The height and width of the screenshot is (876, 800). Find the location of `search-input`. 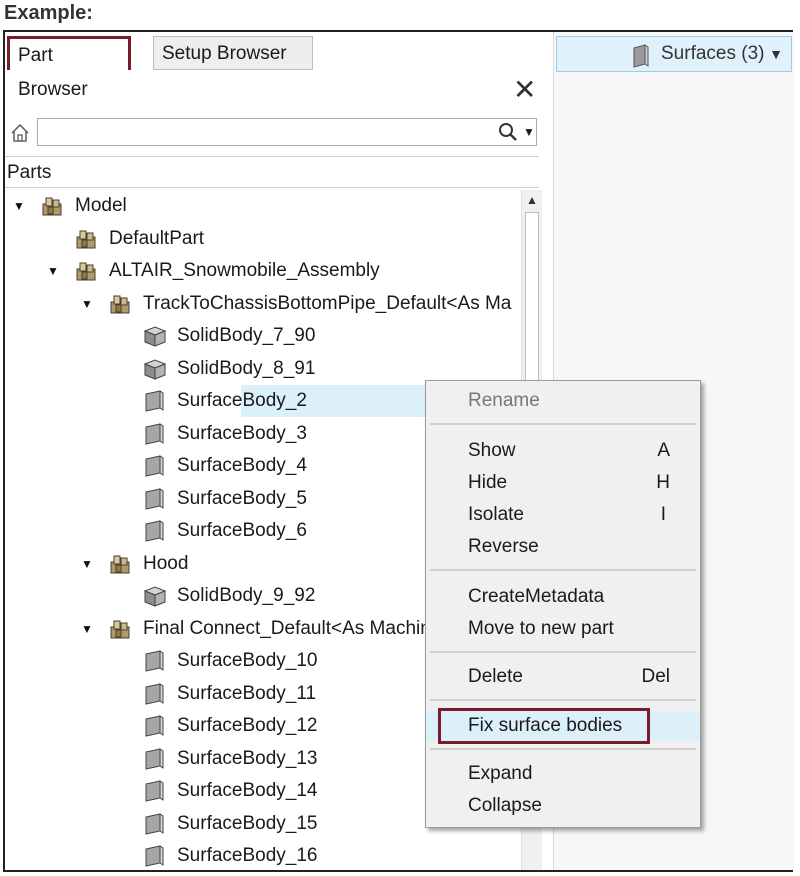

search-input is located at coordinates (287, 132).